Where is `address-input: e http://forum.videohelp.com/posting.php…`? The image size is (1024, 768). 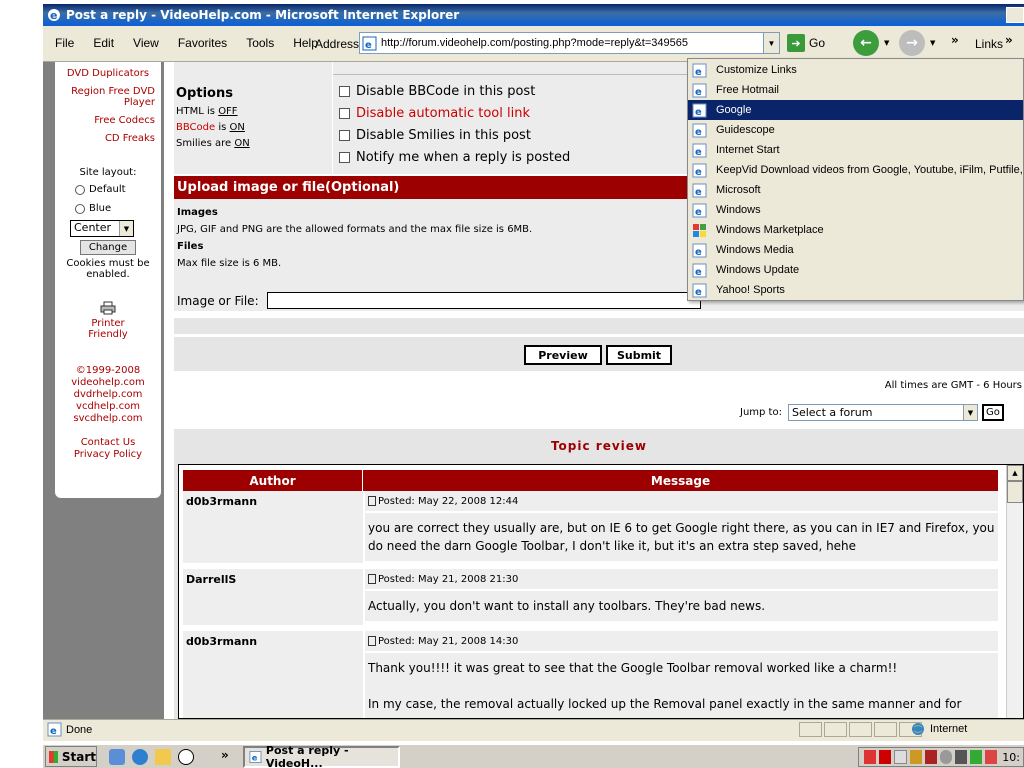 address-input: e http://forum.videohelp.com/posting.php… is located at coordinates (569, 43).